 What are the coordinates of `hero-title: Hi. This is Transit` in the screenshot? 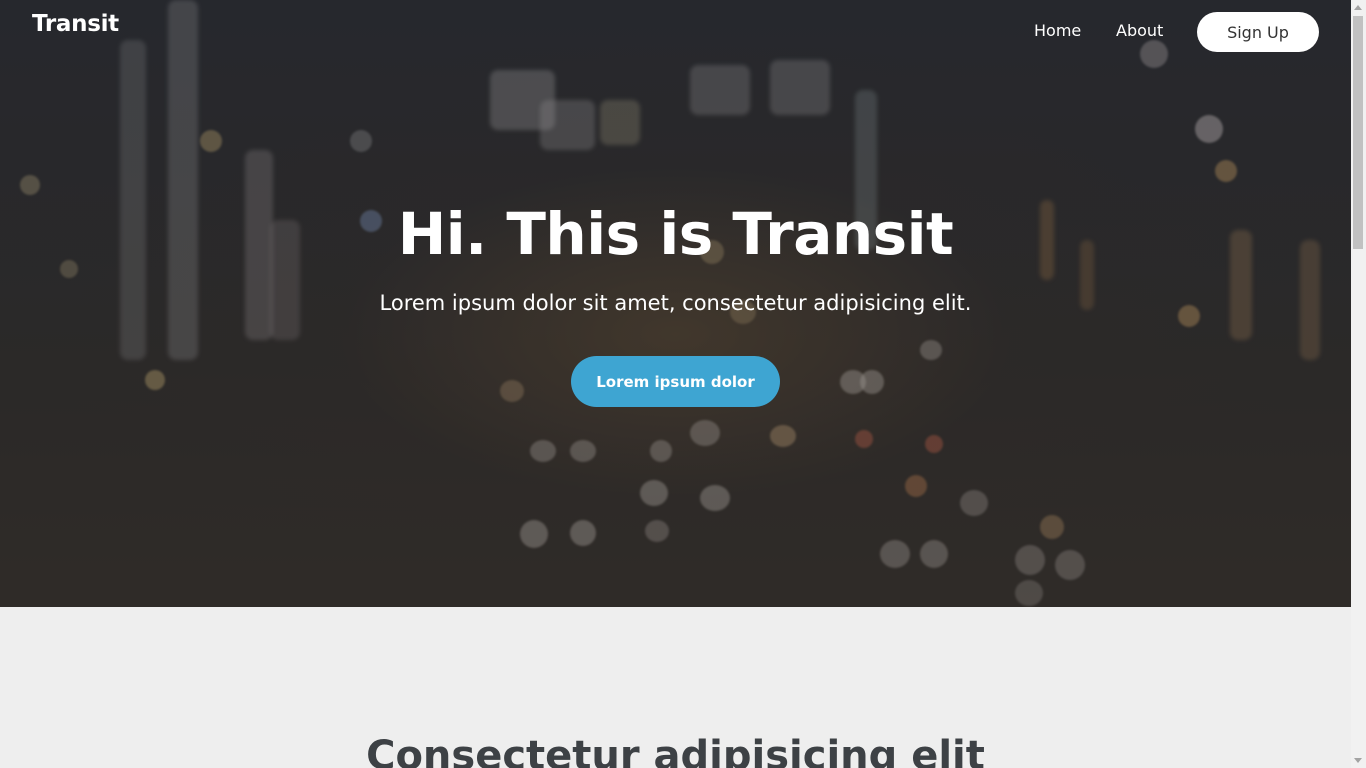 It's located at (675, 234).